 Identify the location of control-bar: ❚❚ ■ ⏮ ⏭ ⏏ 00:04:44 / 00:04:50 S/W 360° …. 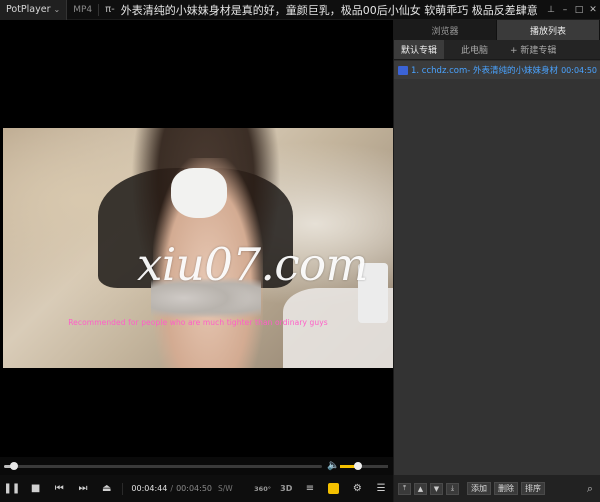
(196, 488).